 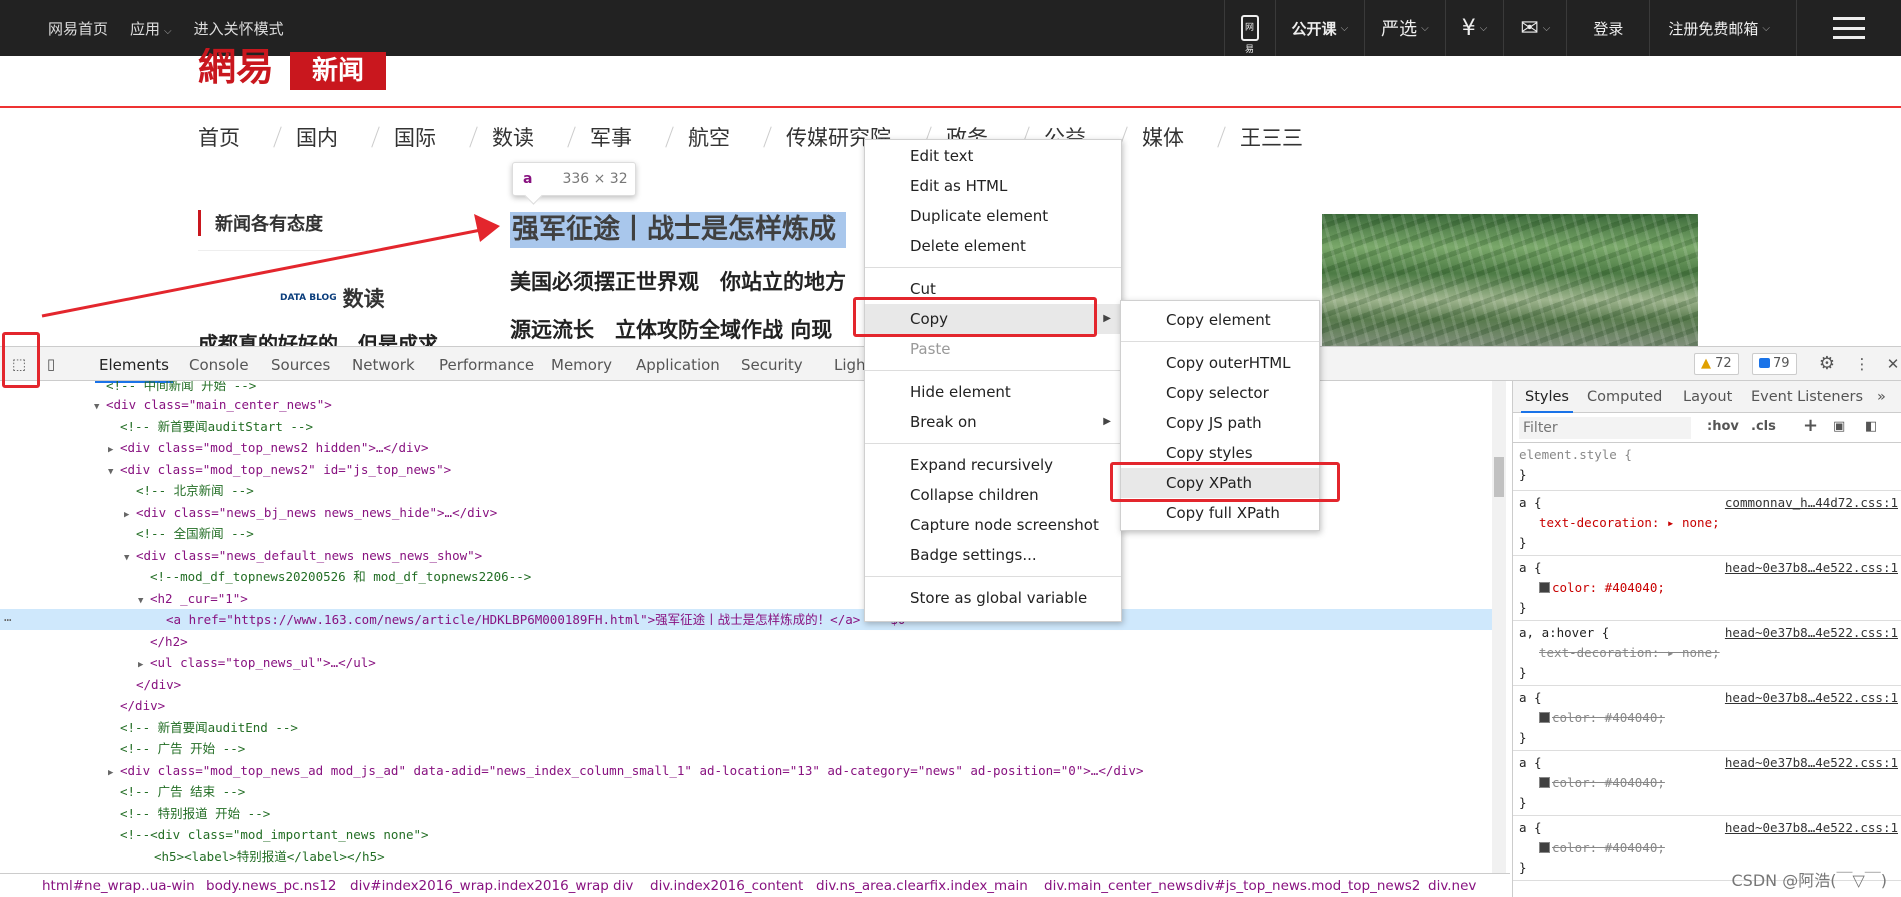 I want to click on yanxuan-menu: 严选 ⌵, so click(x=1404, y=28).